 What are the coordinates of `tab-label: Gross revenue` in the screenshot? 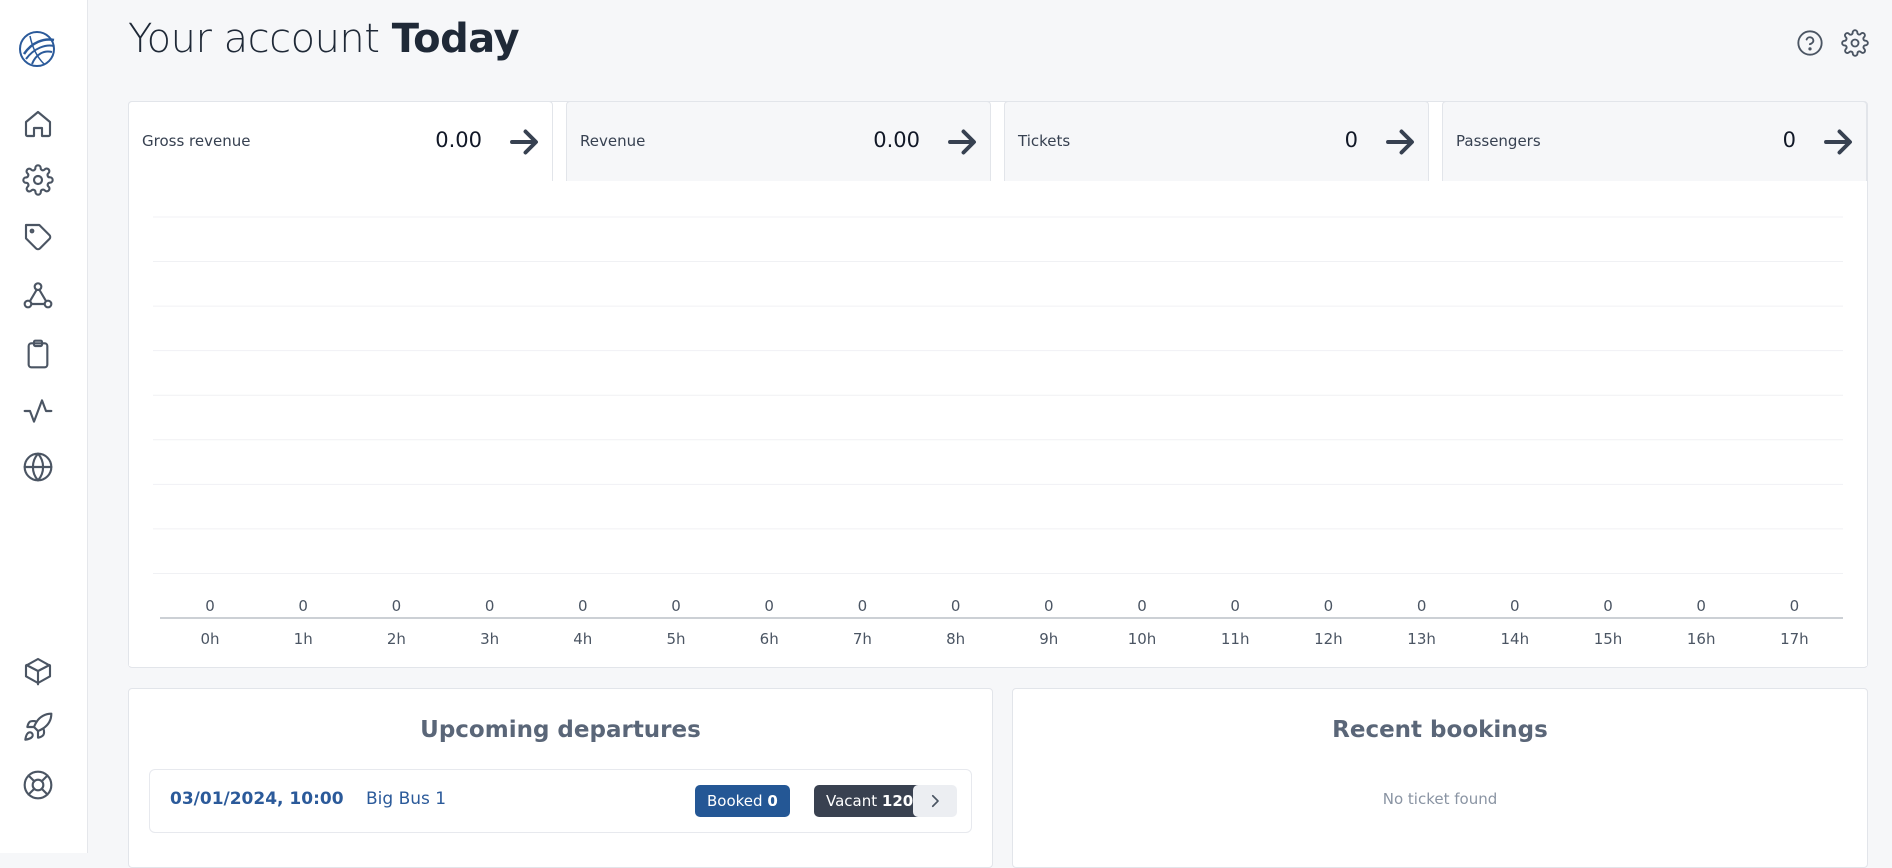 It's located at (196, 141).